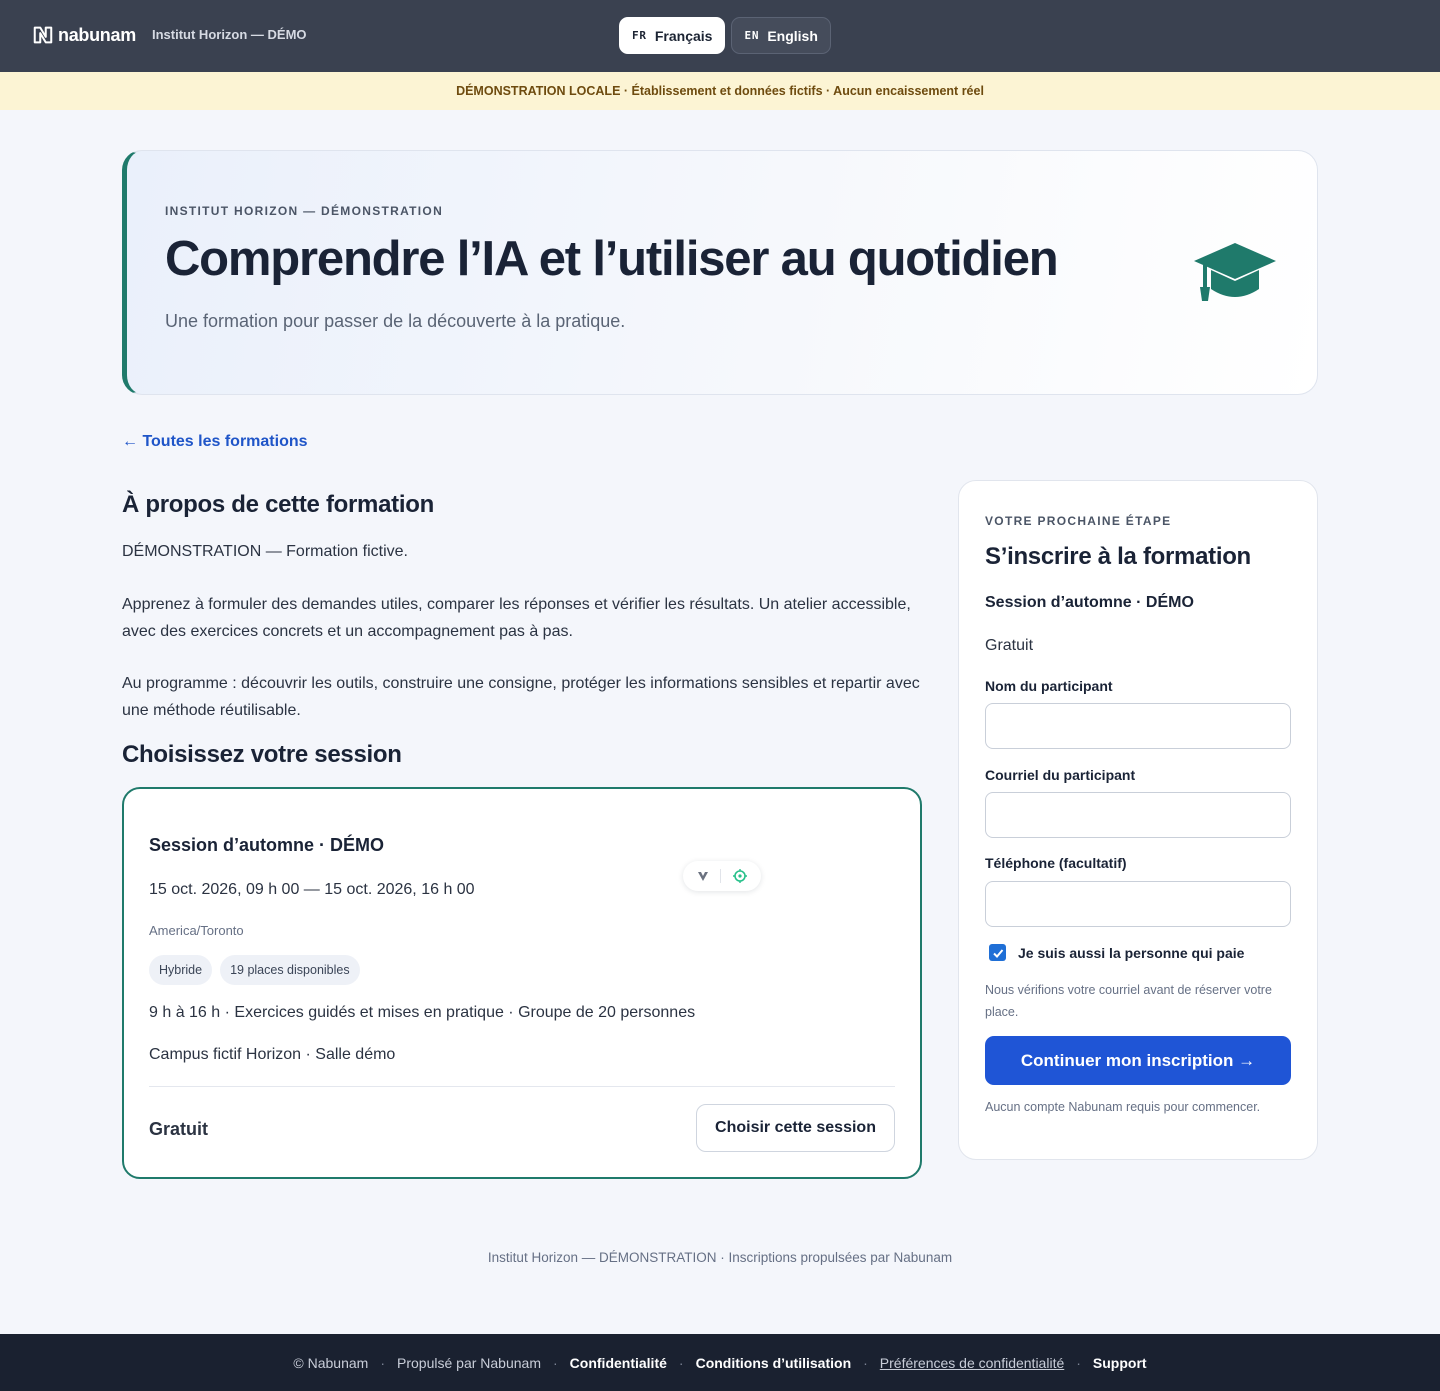  I want to click on session-price: Gratuit, so click(179, 1129).